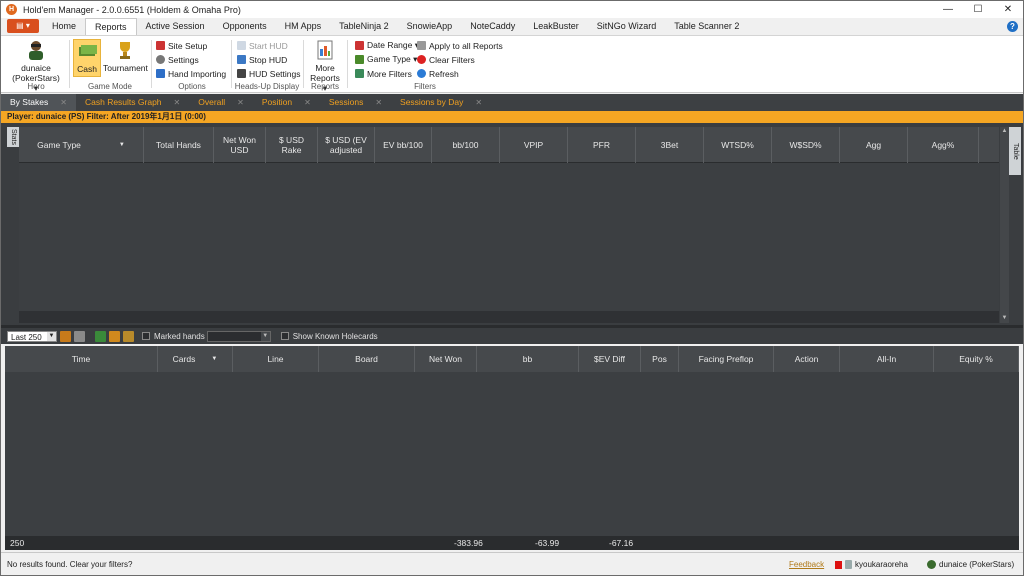 This screenshot has width=1024, height=576. What do you see at coordinates (392, 59) in the screenshot?
I see `game-type-label: Game Type ▾` at bounding box center [392, 59].